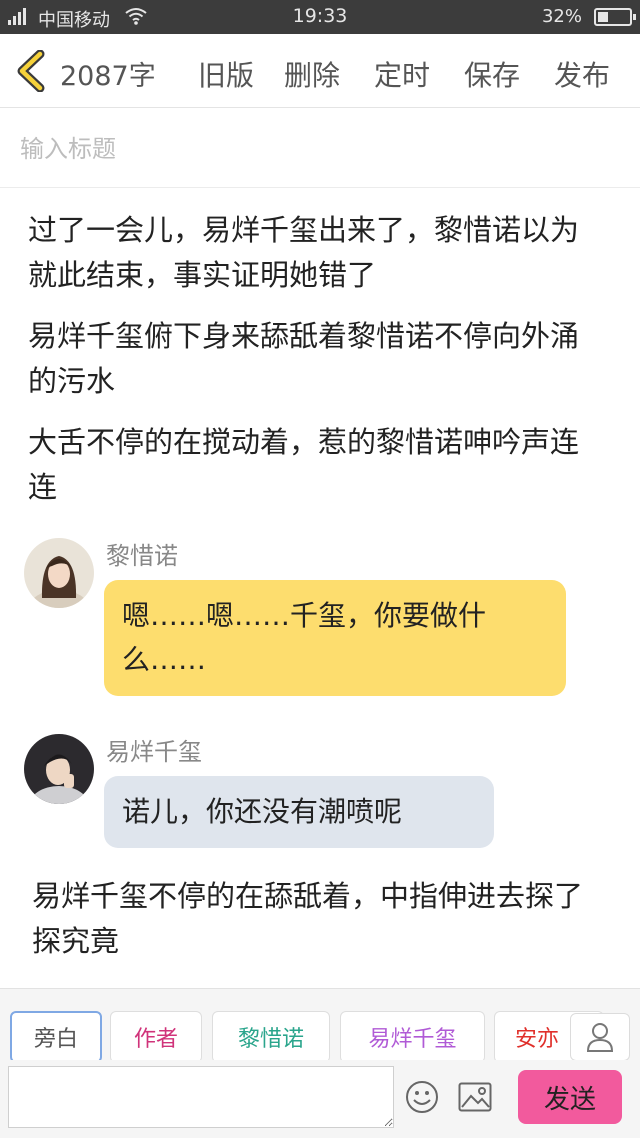  I want to click on send-button: 发送, so click(570, 1097).